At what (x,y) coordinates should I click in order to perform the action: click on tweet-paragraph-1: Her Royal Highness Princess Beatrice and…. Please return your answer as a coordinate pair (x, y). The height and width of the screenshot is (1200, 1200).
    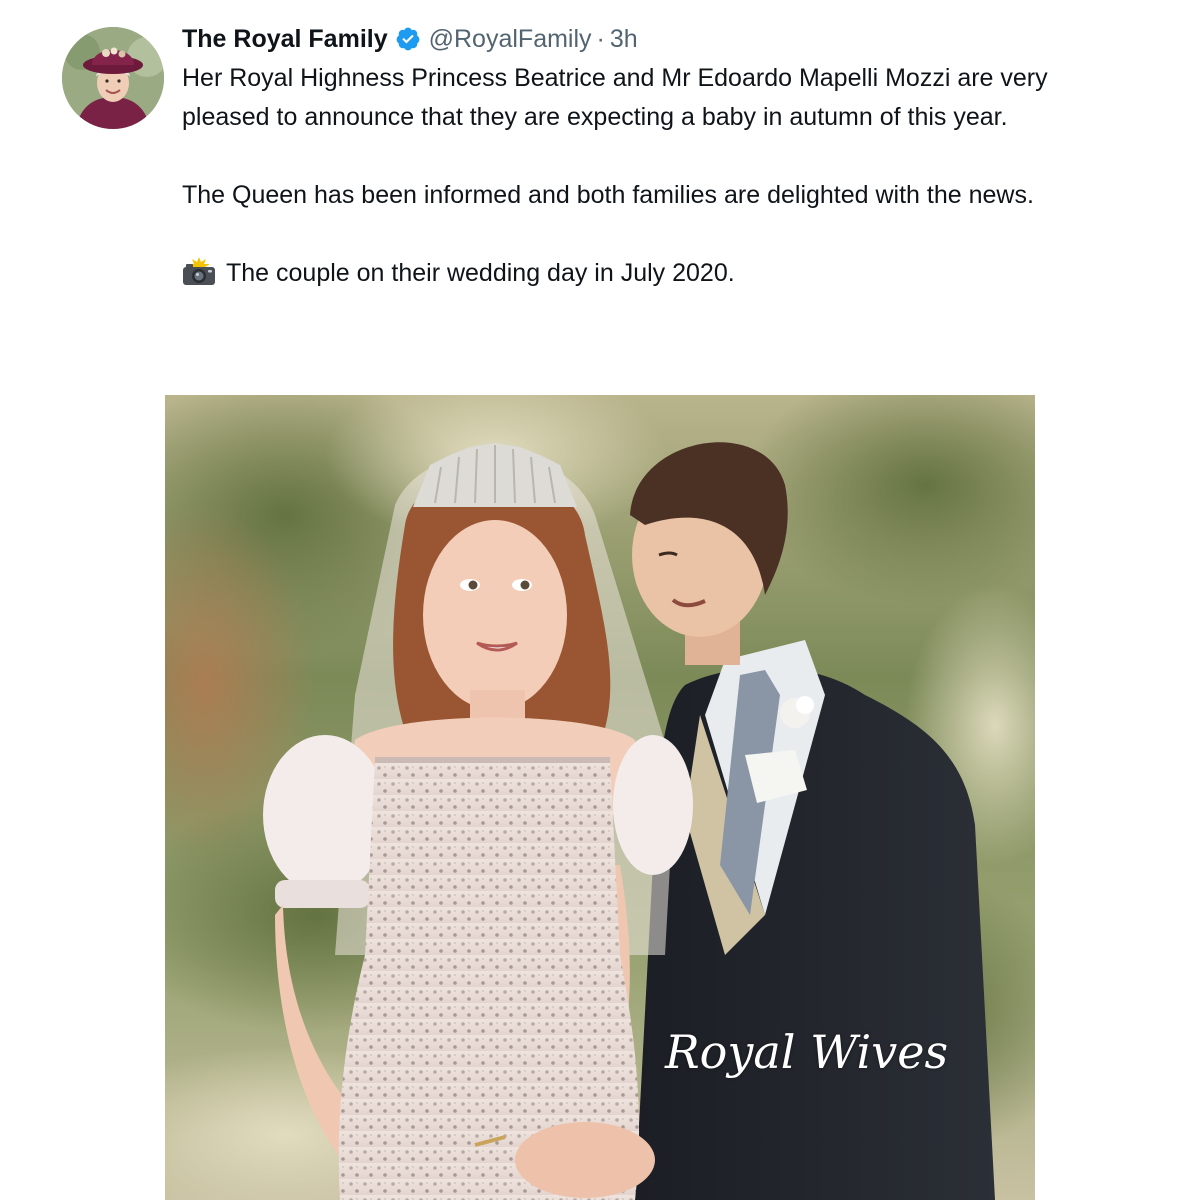
    Looking at the image, I should click on (615, 97).